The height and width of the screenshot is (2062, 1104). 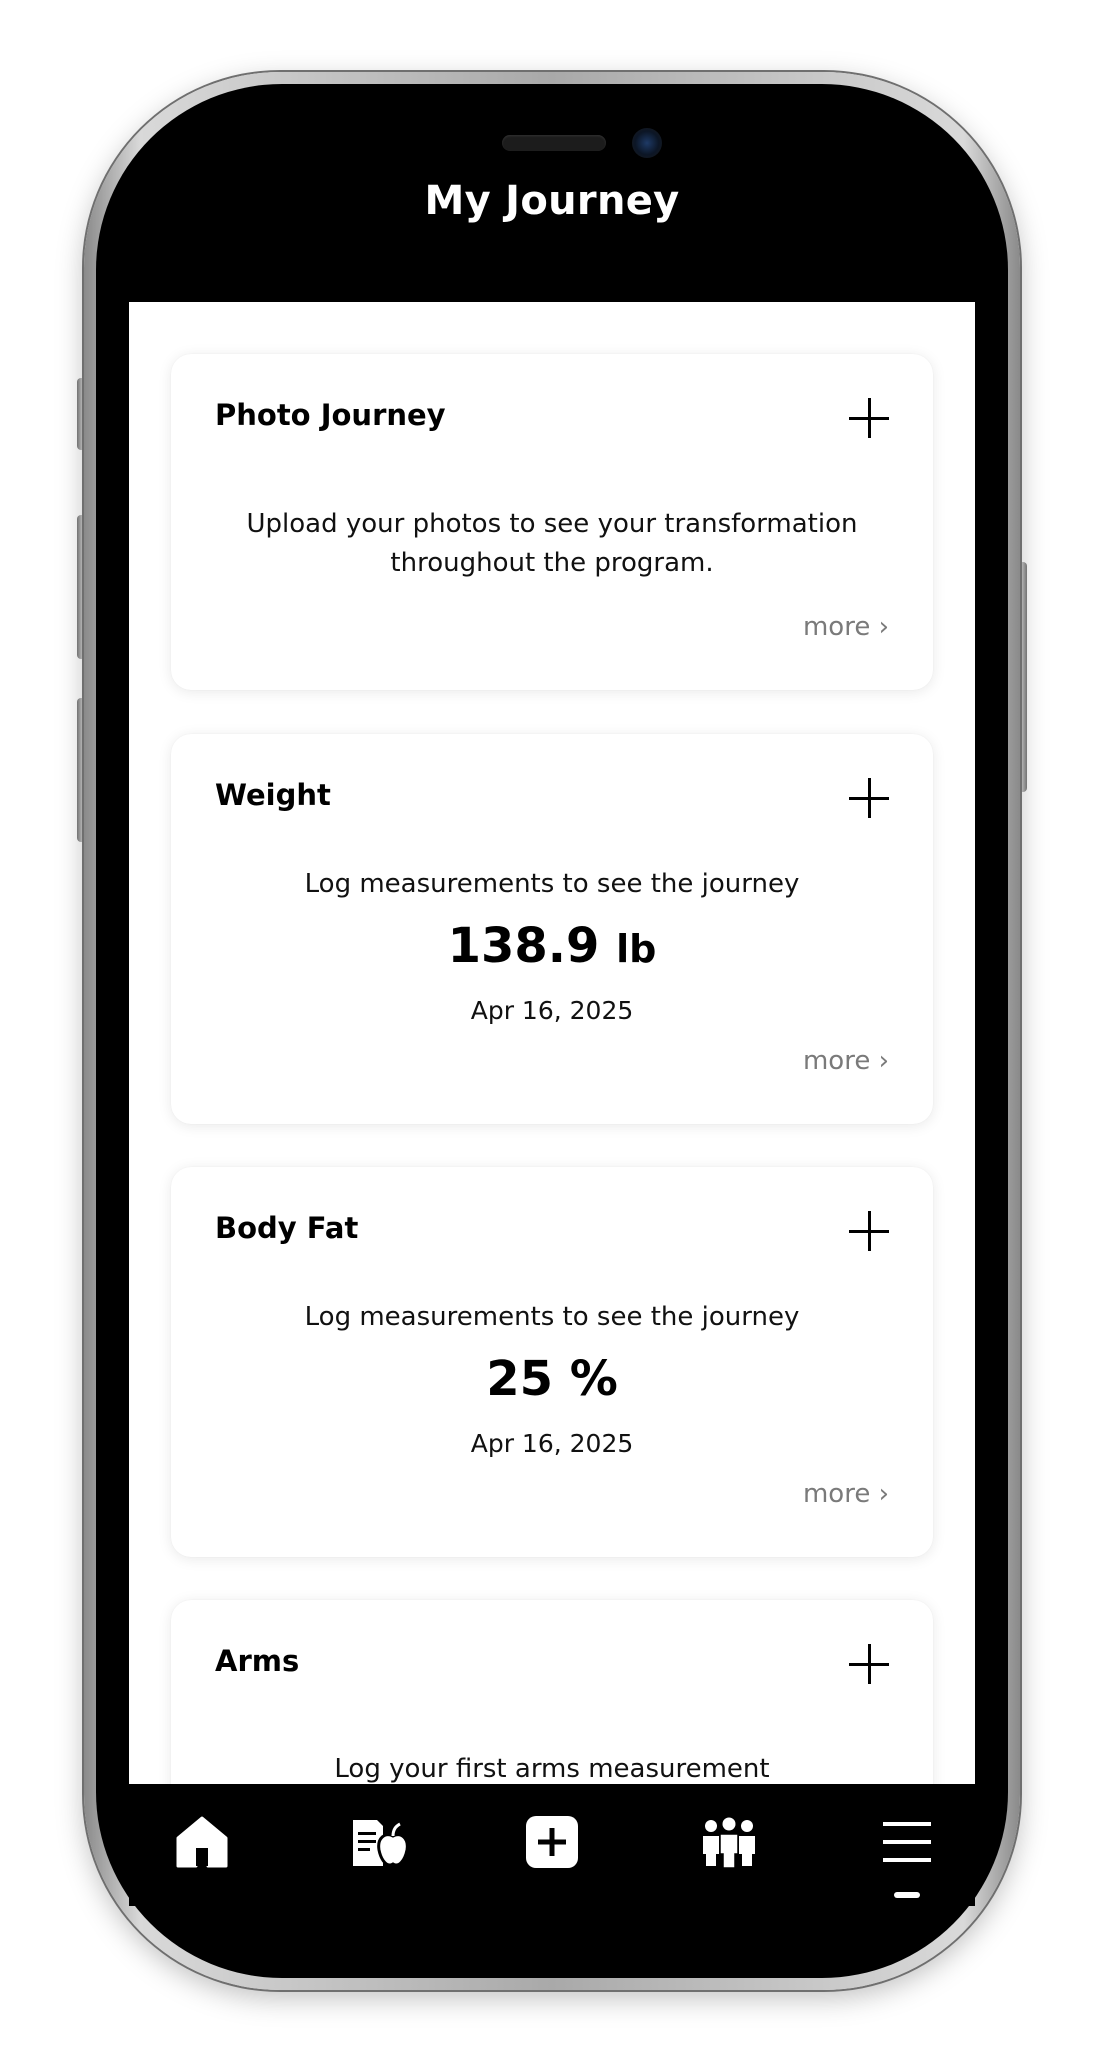 What do you see at coordinates (593, 1379) in the screenshot?
I see `value-unit: %` at bounding box center [593, 1379].